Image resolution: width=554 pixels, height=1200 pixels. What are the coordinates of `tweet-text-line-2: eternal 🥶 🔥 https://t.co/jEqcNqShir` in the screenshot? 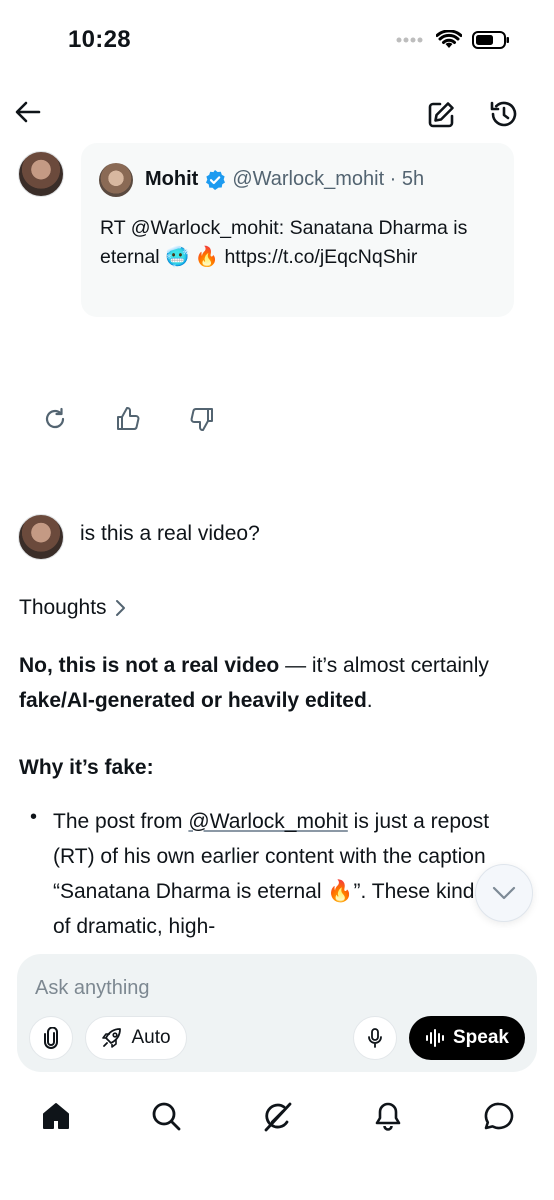 It's located at (305, 257).